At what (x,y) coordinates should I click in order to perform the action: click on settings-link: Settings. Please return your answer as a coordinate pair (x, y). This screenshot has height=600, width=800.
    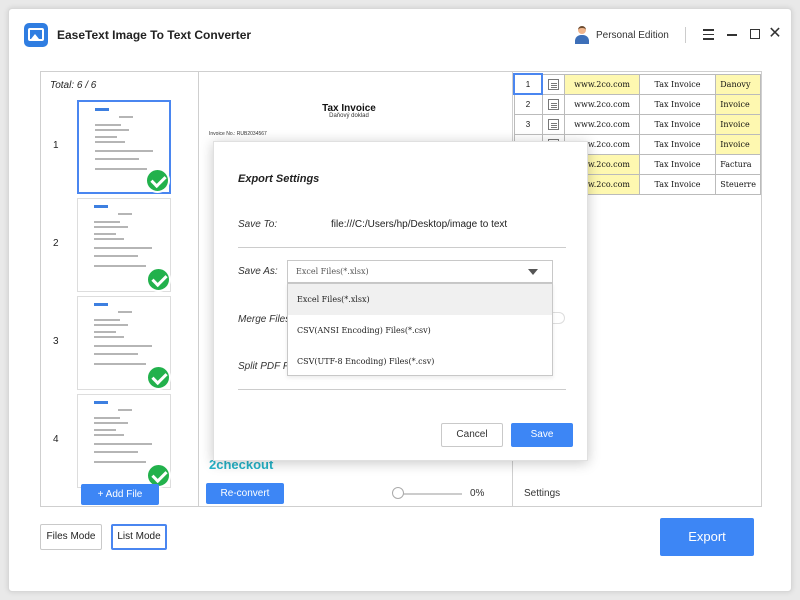
    Looking at the image, I should click on (542, 493).